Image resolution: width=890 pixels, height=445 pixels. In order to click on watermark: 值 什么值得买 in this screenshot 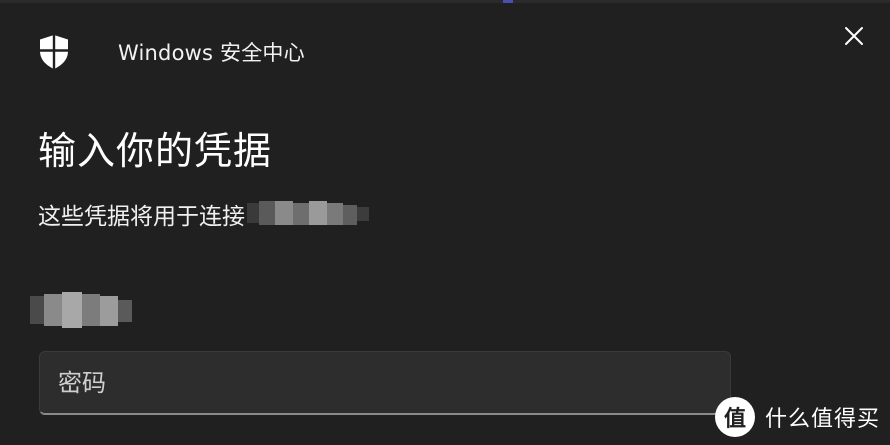, I will do `click(797, 417)`.